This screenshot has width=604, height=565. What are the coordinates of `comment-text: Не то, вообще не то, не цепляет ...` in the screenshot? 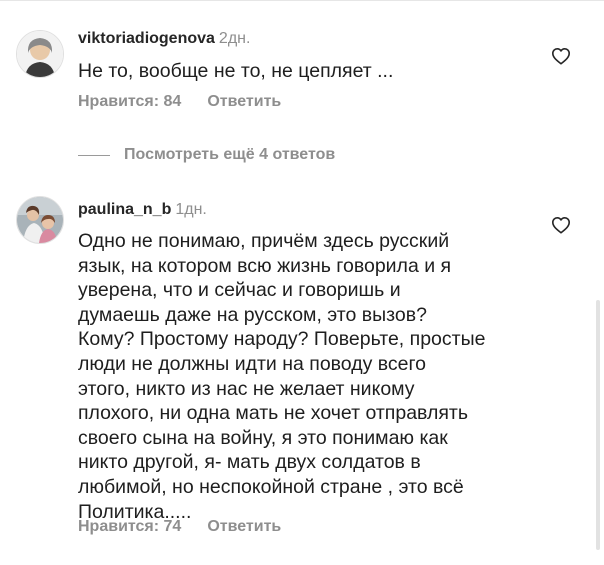 It's located at (236, 71).